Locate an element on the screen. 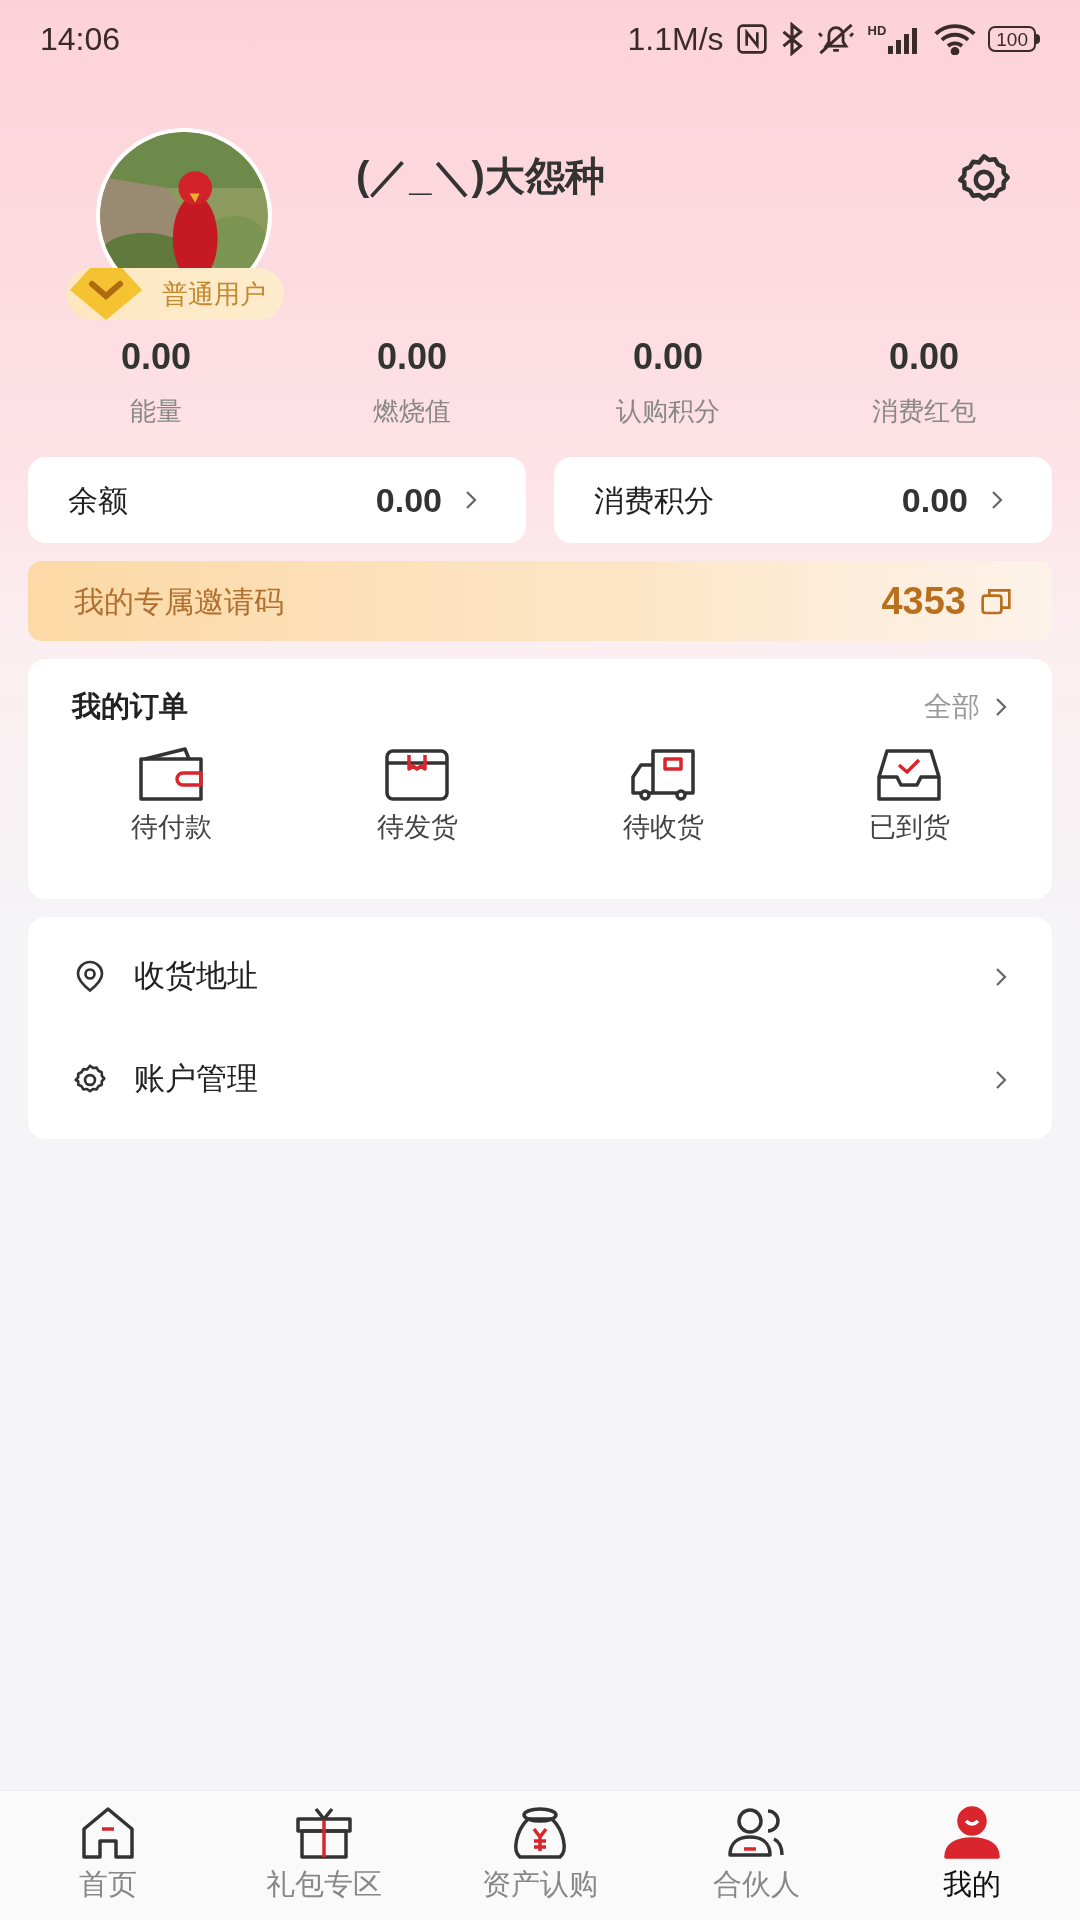  menu-item: 收货地址 is located at coordinates (540, 976).